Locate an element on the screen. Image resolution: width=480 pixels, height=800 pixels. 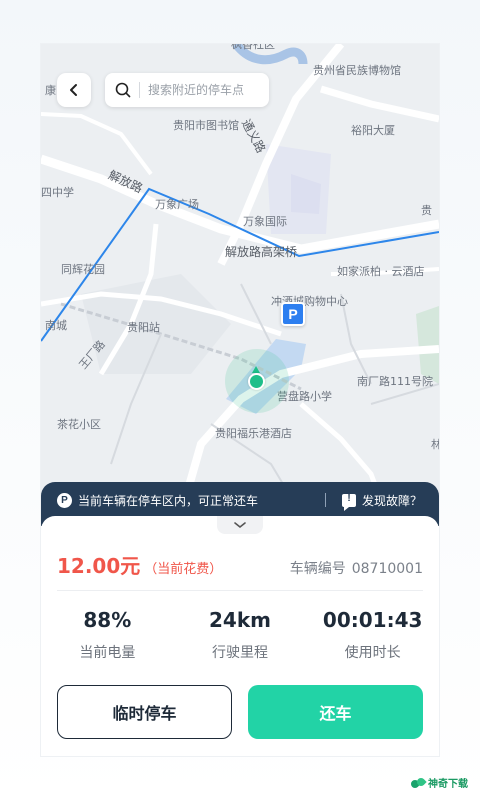
stat-label: 使用时长 is located at coordinates (372, 653).